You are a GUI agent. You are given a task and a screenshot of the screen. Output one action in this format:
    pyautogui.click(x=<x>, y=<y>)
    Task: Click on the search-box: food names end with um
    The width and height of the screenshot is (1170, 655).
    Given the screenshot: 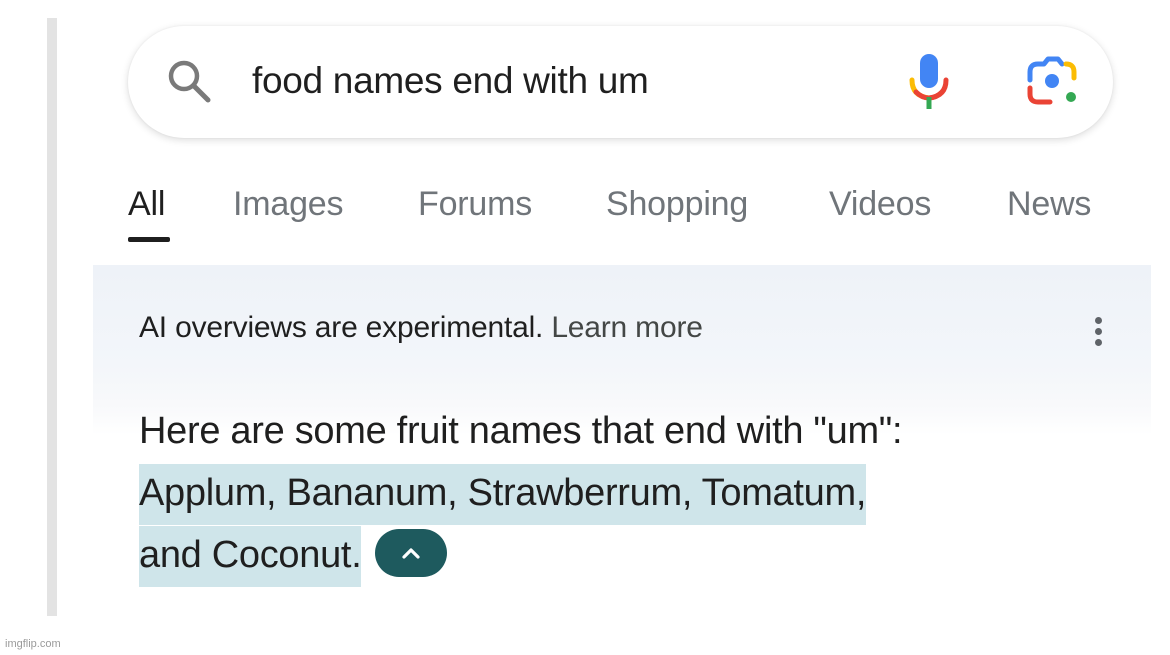 What is the action you would take?
    pyautogui.click(x=620, y=82)
    